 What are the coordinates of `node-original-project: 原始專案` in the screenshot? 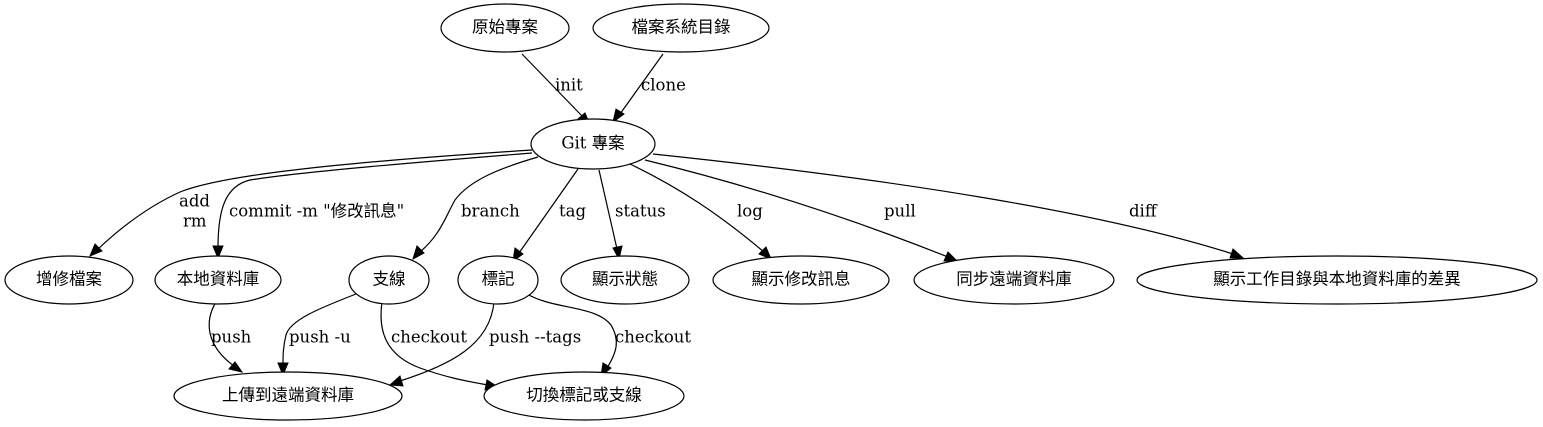 It's located at (505, 28).